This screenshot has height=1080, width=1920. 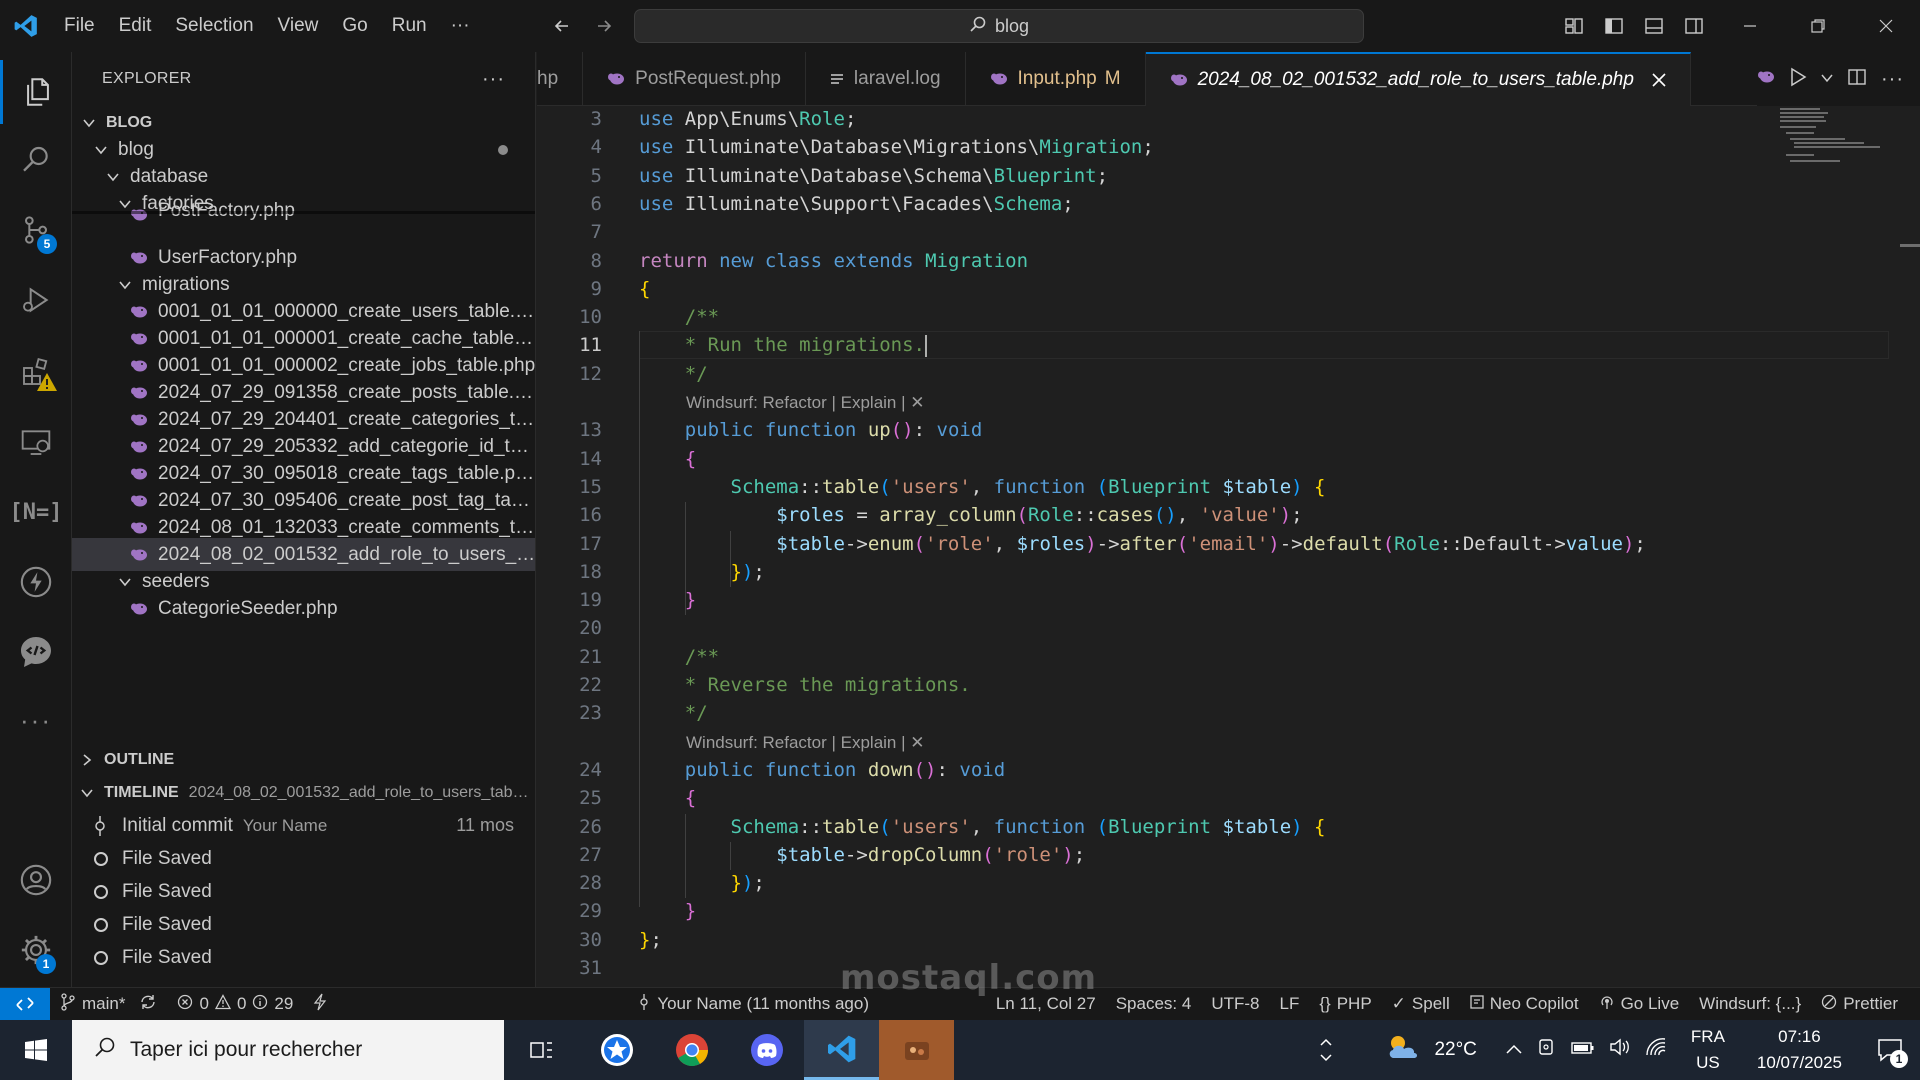 What do you see at coordinates (1656, 1050) in the screenshot?
I see `wifi-icon` at bounding box center [1656, 1050].